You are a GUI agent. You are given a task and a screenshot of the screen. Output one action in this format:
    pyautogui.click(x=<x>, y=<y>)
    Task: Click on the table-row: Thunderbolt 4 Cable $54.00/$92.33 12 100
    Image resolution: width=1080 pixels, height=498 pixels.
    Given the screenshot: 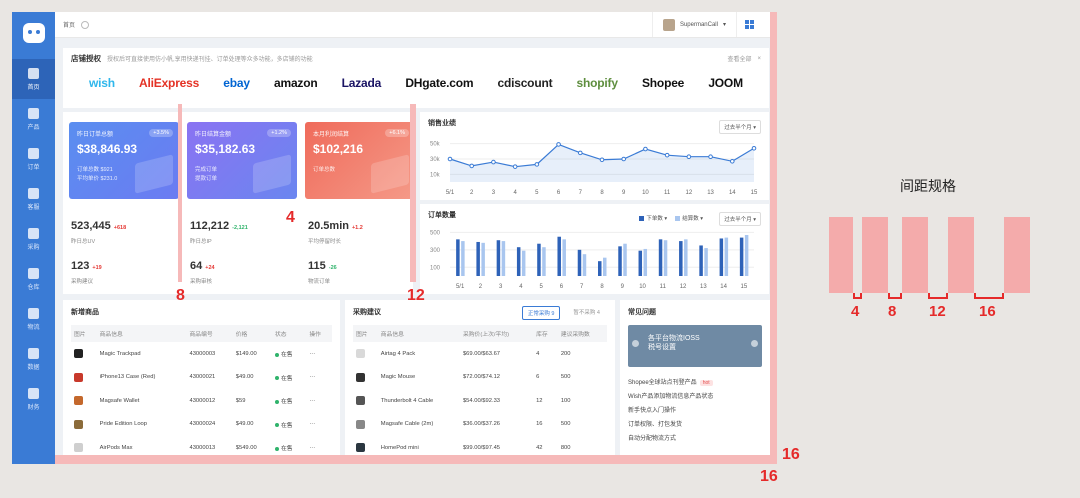 What is the action you would take?
    pyautogui.click(x=480, y=401)
    